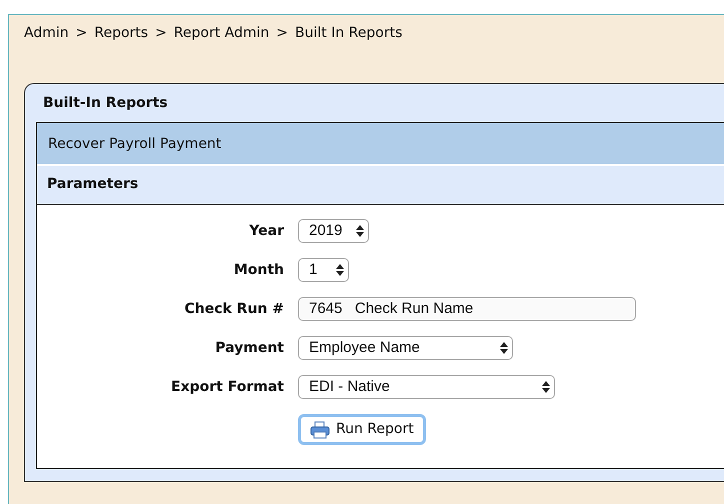  What do you see at coordinates (348, 33) in the screenshot?
I see `breadcrumb-link: Built In Reports` at bounding box center [348, 33].